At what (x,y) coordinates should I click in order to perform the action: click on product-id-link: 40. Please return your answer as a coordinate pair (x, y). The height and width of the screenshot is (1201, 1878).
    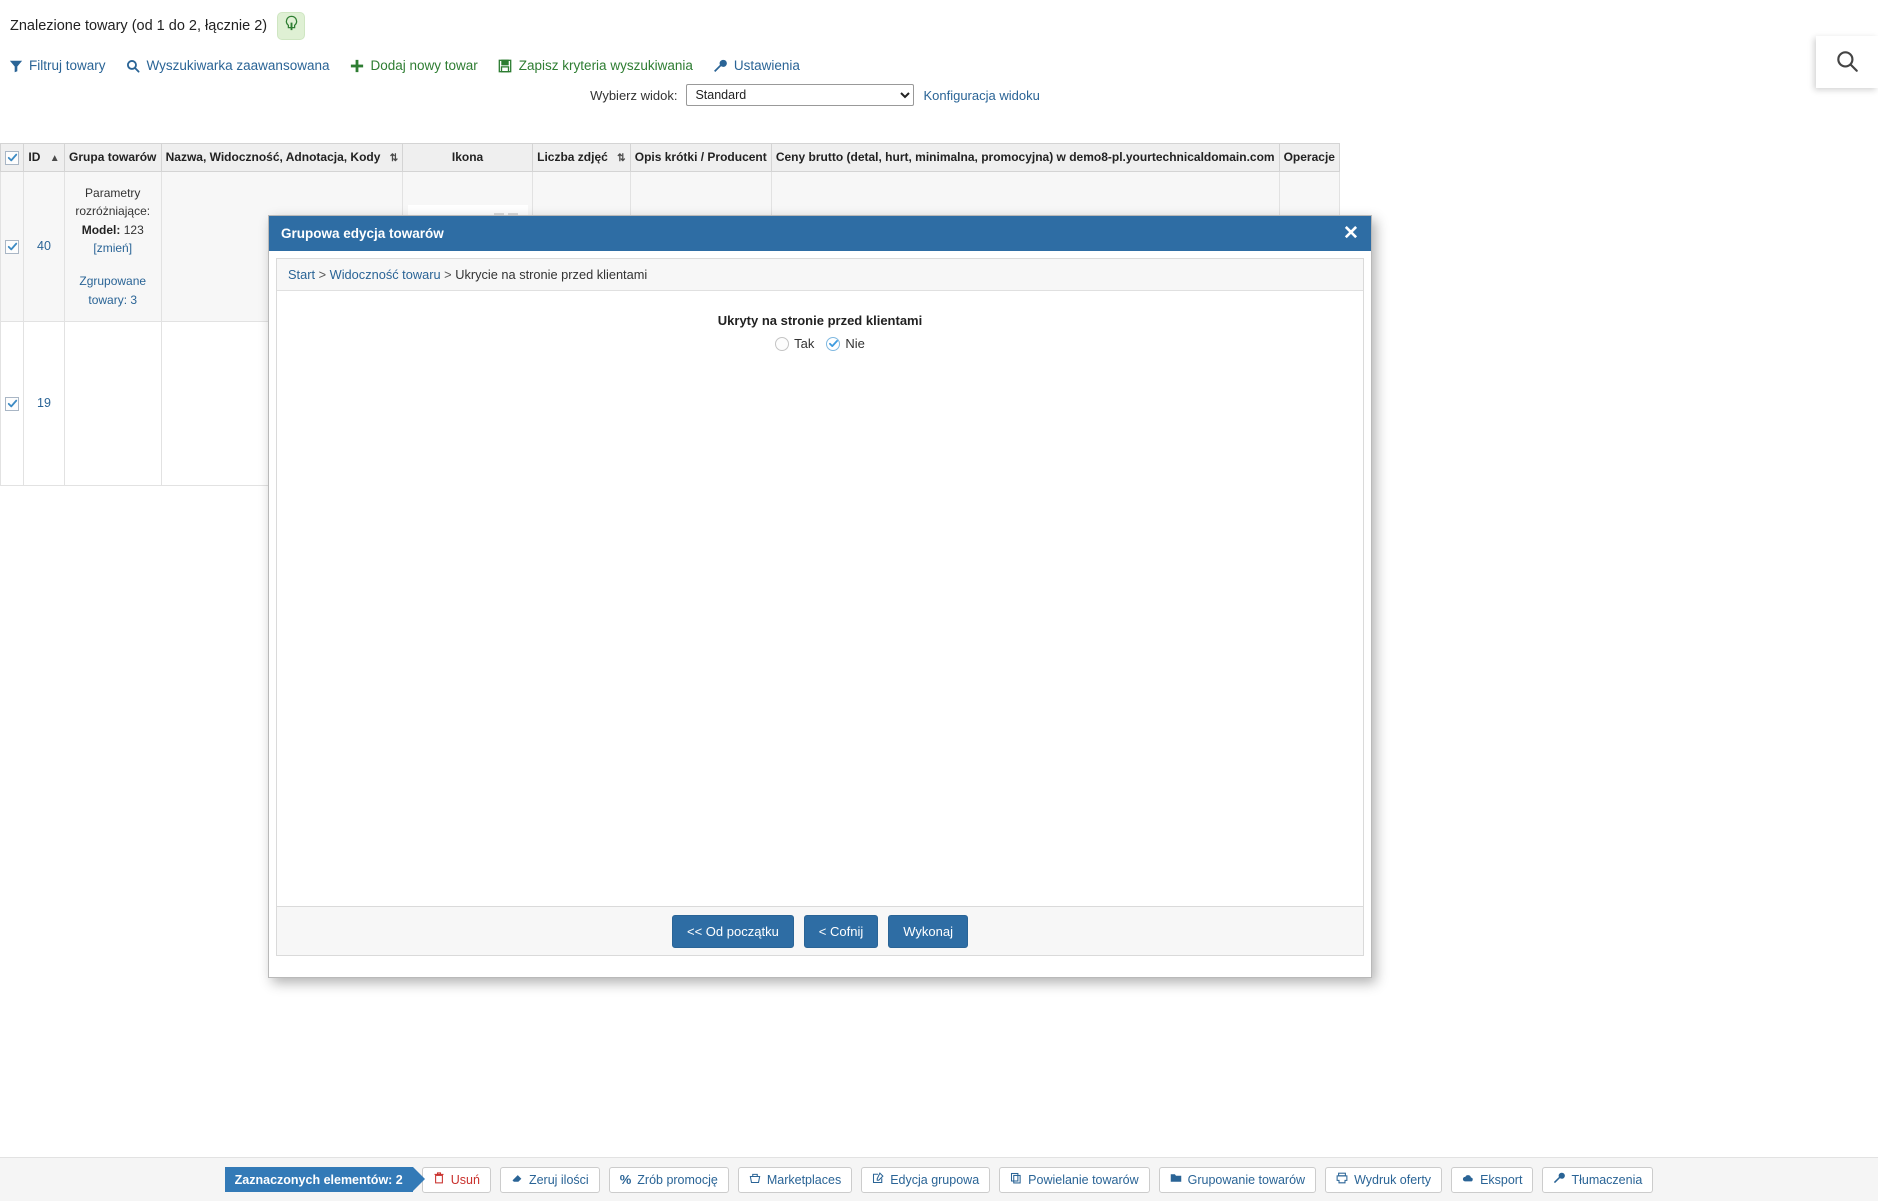
    Looking at the image, I should click on (44, 246).